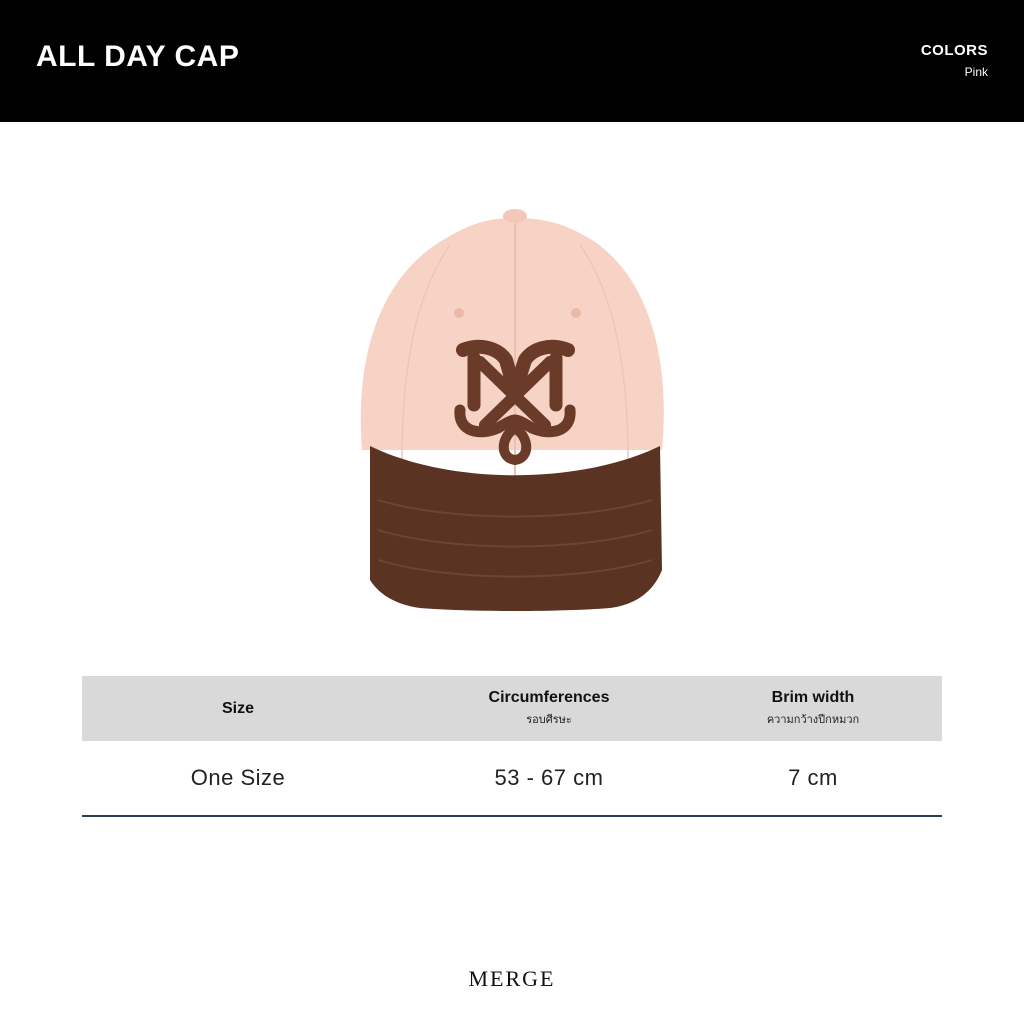 This screenshot has height=1024, width=1024. I want to click on header-circumferences: Circumferences รอบศีรษะ, so click(549, 708).